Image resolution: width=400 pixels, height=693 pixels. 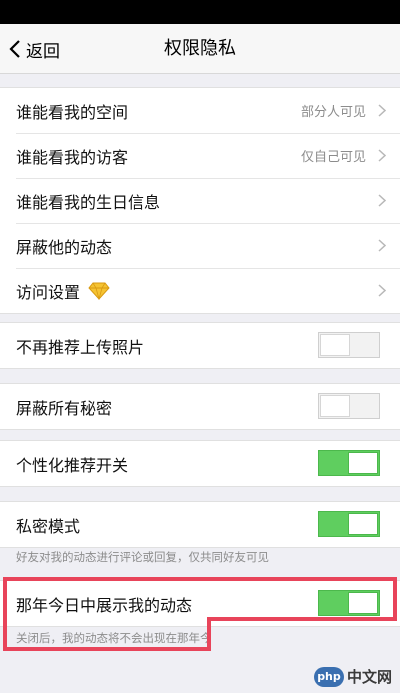 I want to click on row-label: 访问设置, so click(x=48, y=292).